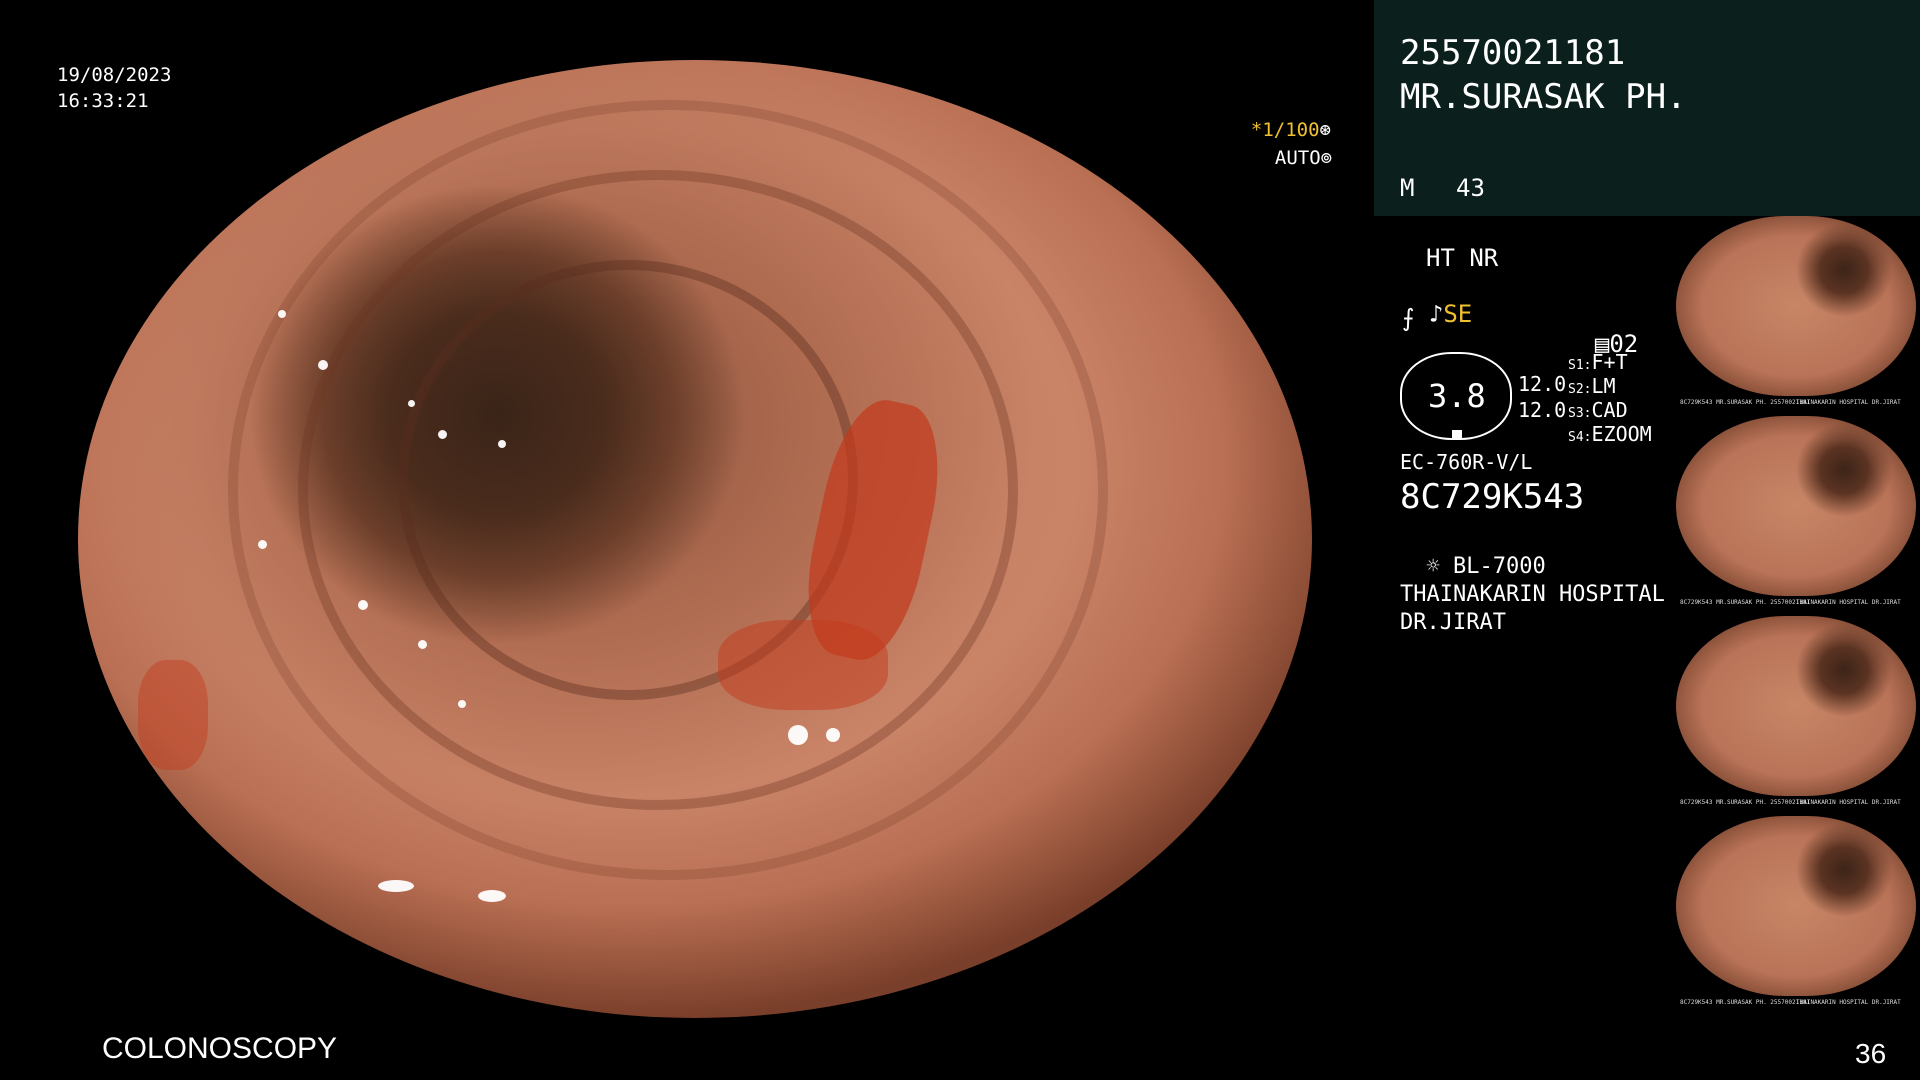 The image size is (1920, 1080). What do you see at coordinates (1433, 566) in the screenshot?
I see `lamp-icon: ☼` at bounding box center [1433, 566].